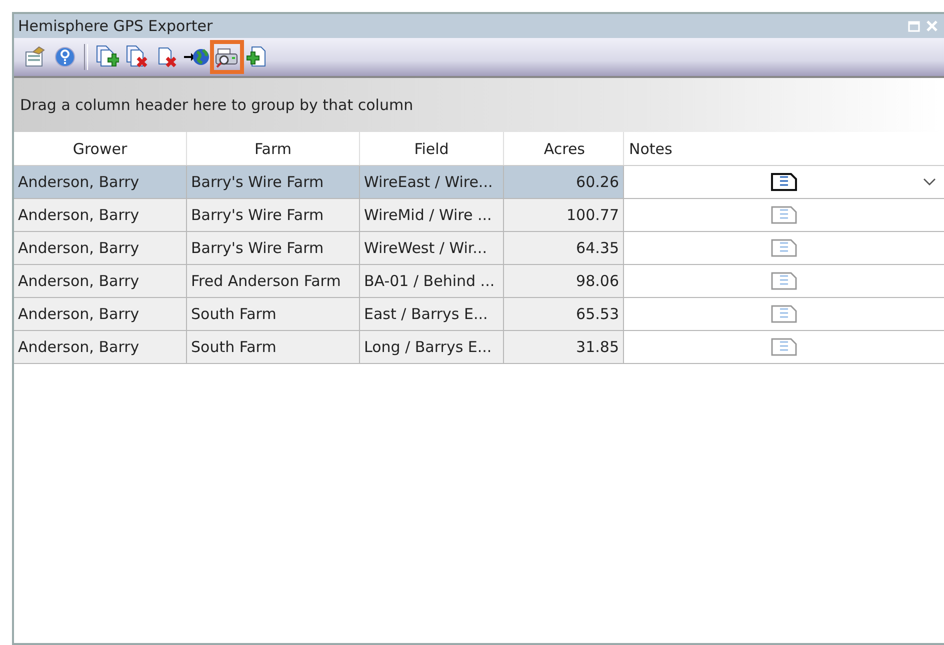 The image size is (944, 645). I want to click on add-documents-icon, so click(107, 57).